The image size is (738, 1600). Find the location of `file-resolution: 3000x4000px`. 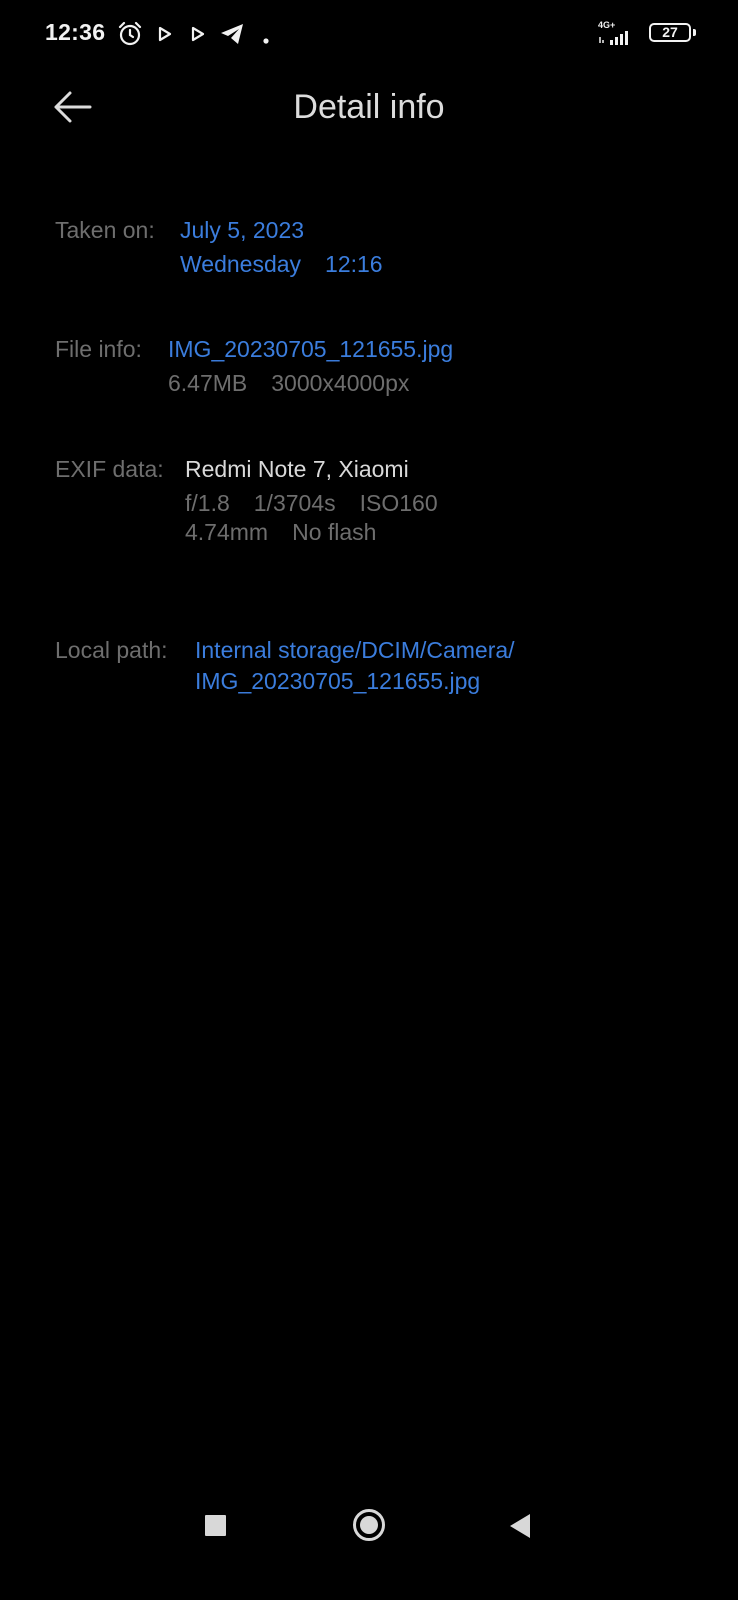

file-resolution: 3000x4000px is located at coordinates (340, 383).